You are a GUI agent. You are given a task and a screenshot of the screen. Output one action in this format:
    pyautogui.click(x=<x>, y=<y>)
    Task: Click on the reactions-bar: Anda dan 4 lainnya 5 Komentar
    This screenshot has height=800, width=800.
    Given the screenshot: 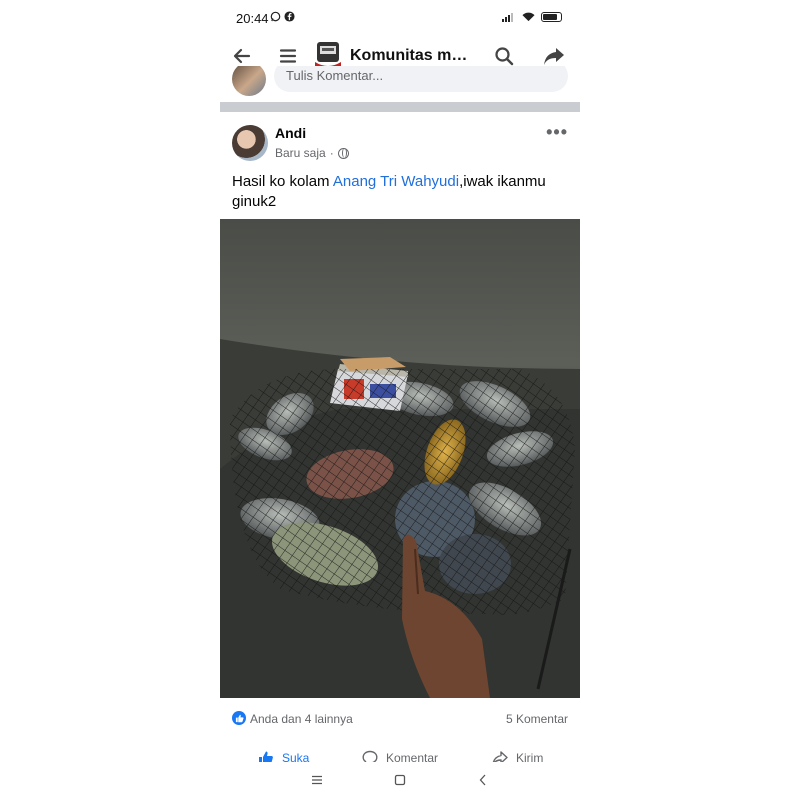 What is the action you would take?
    pyautogui.click(x=400, y=718)
    